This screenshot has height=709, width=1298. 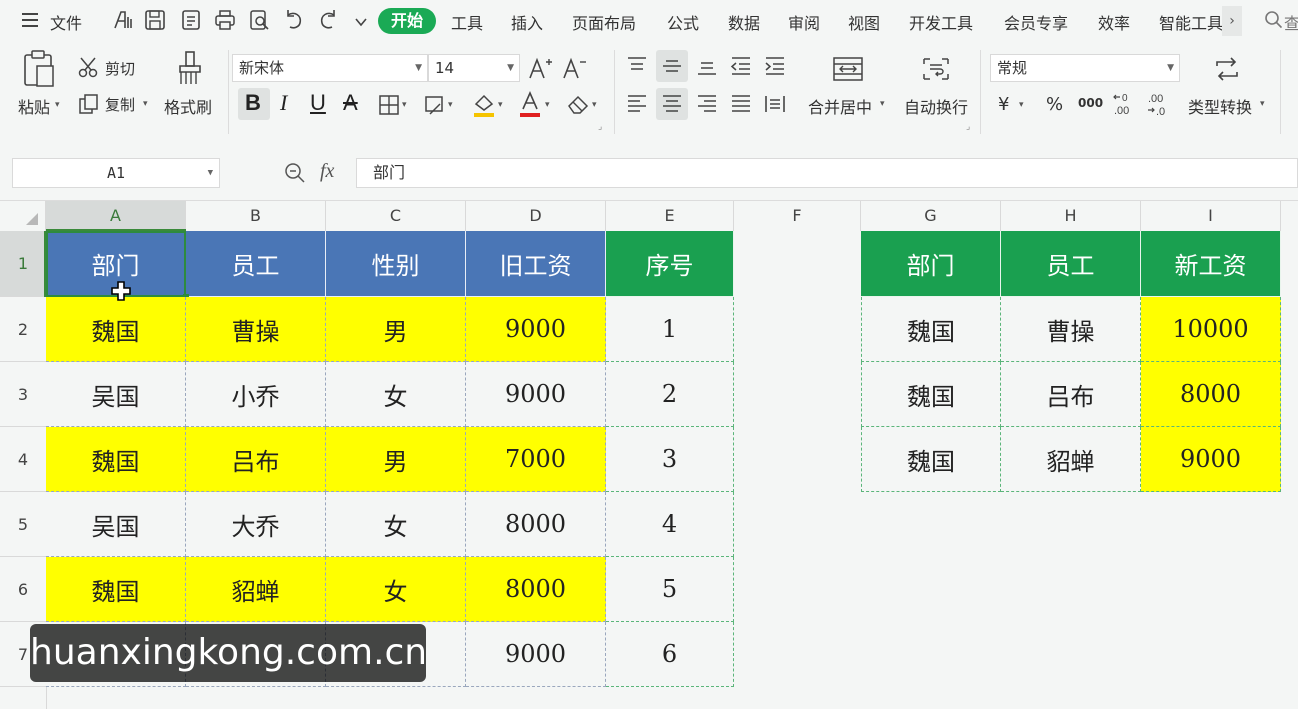 What do you see at coordinates (361, 21) in the screenshot?
I see `quick-access-dropdown-icon` at bounding box center [361, 21].